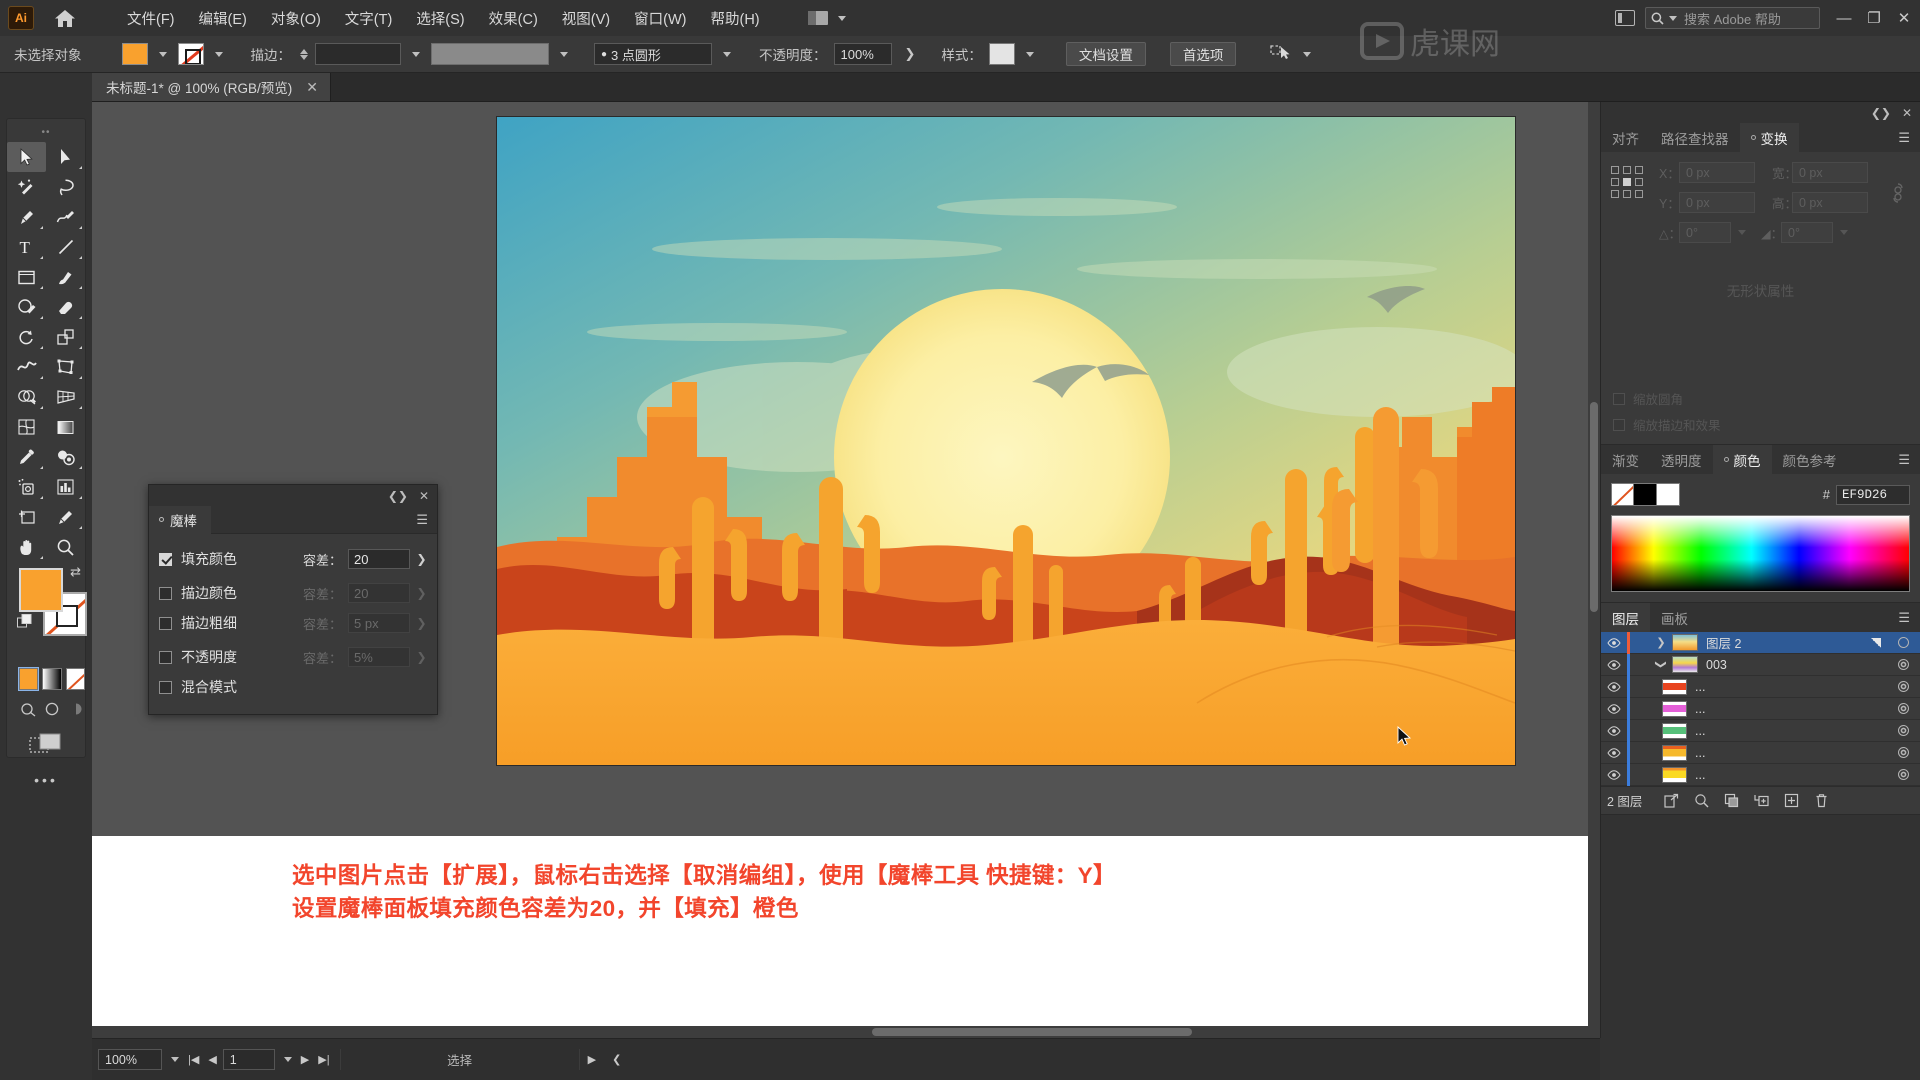  Describe the element at coordinates (46, 744) in the screenshot. I see `screen-mode-button` at that location.